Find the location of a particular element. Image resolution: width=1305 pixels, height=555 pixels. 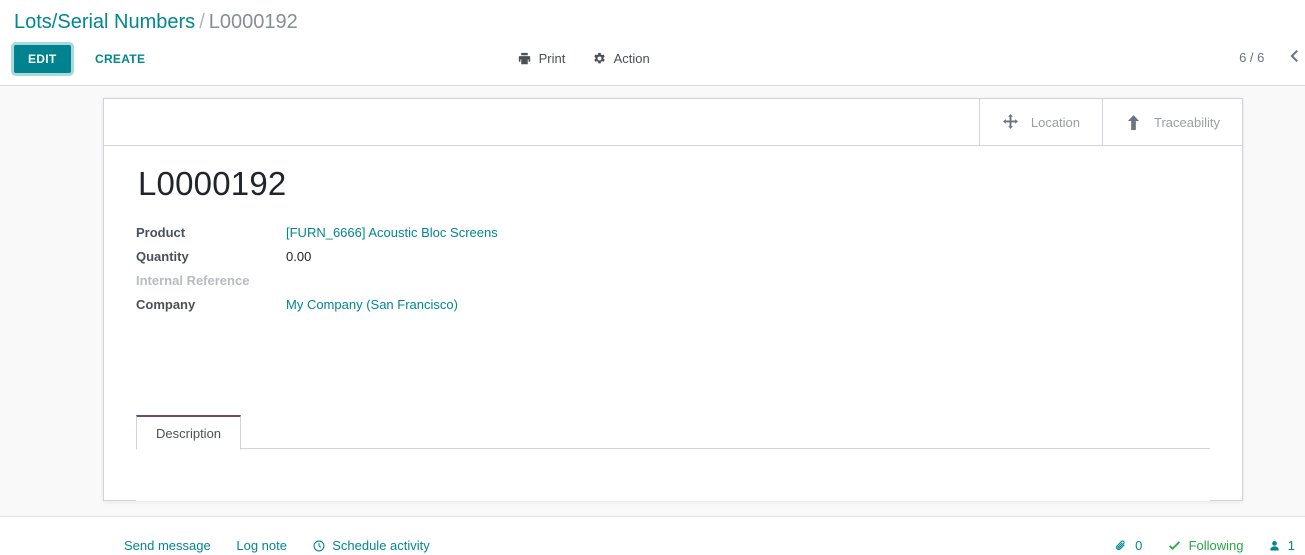

pager: 6 / 6 is located at coordinates (1268, 57).